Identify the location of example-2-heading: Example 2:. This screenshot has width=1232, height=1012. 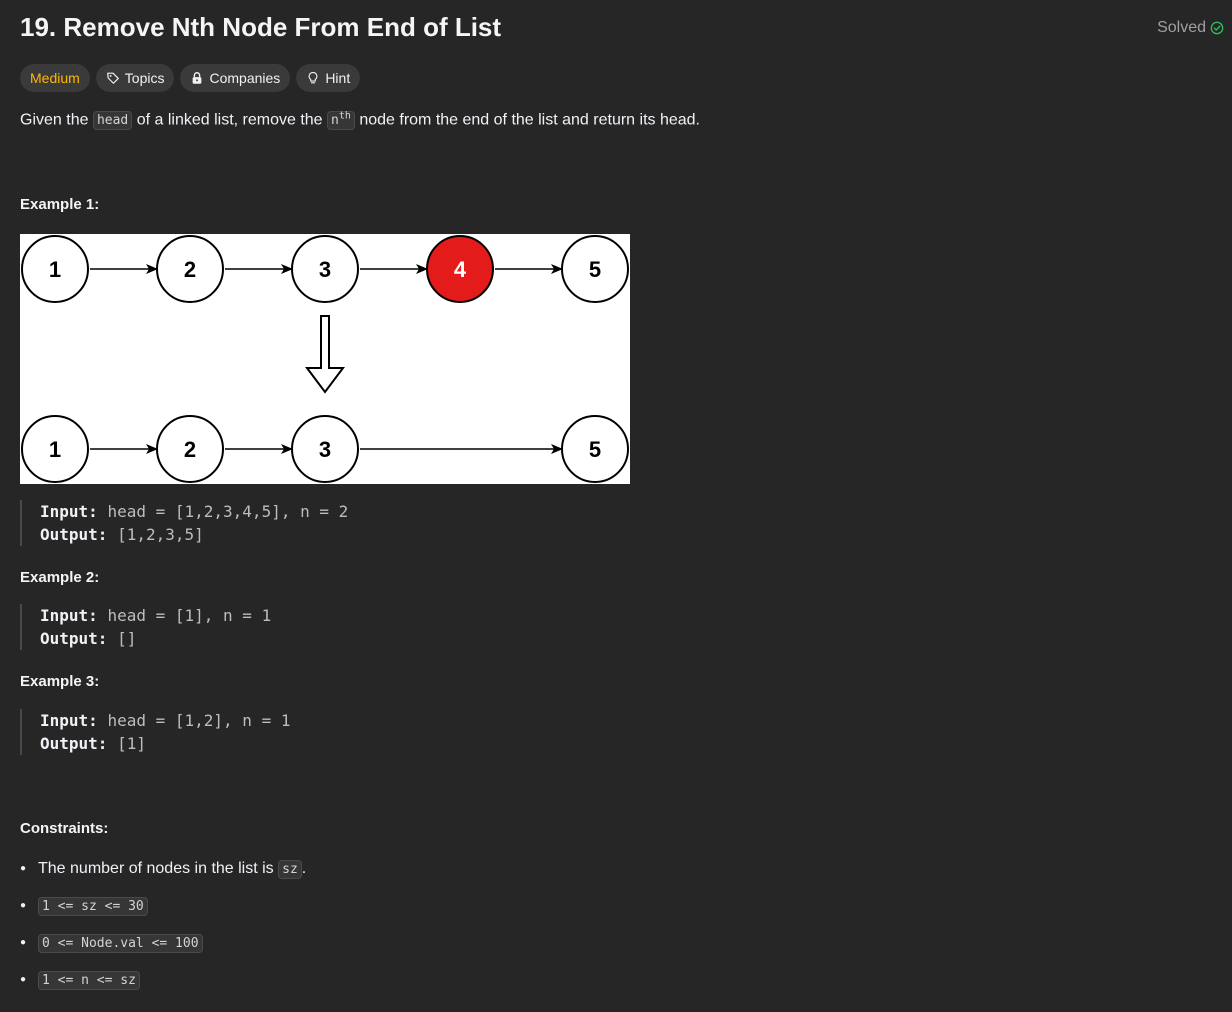
(60, 577).